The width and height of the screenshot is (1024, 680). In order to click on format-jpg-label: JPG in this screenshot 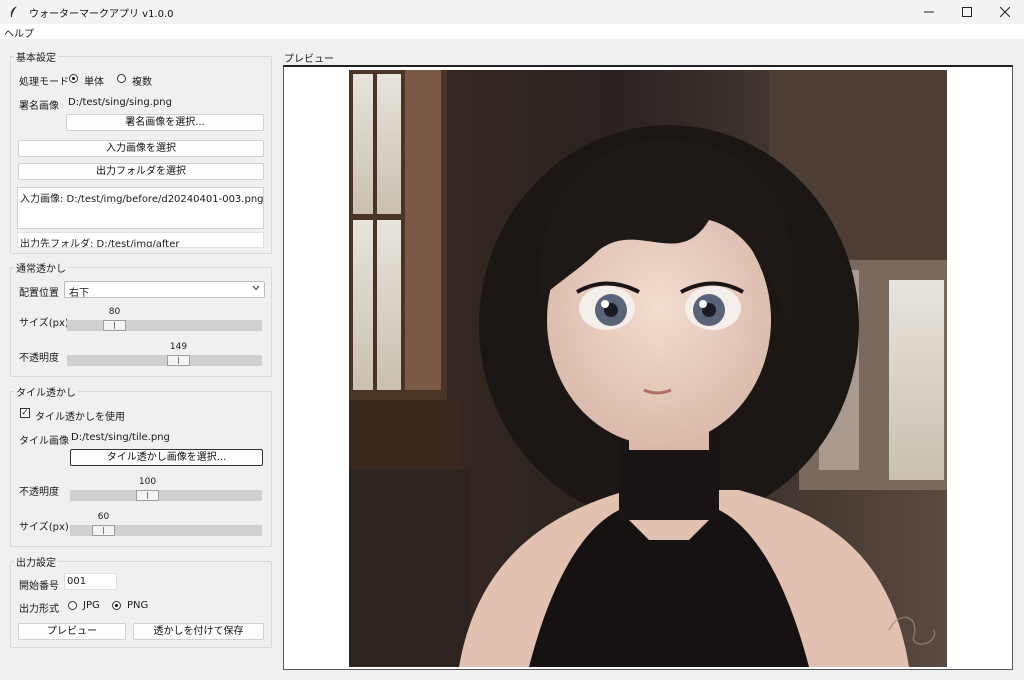, I will do `click(91, 605)`.